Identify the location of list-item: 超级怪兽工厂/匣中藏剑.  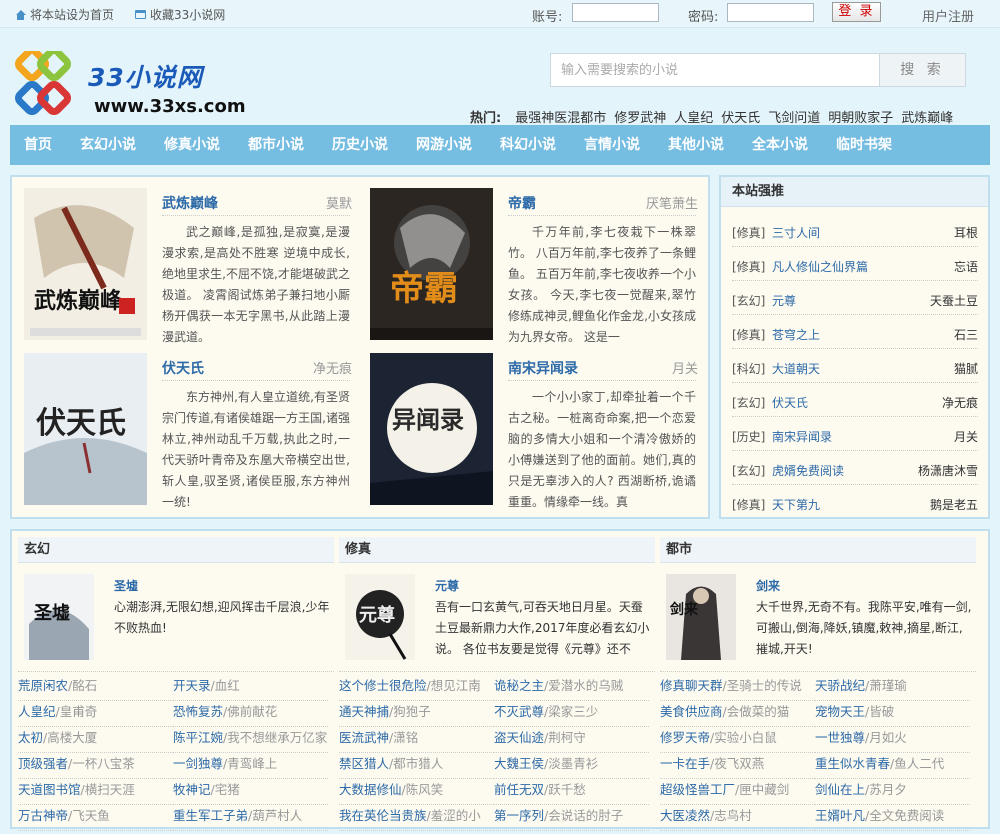
(737, 792).